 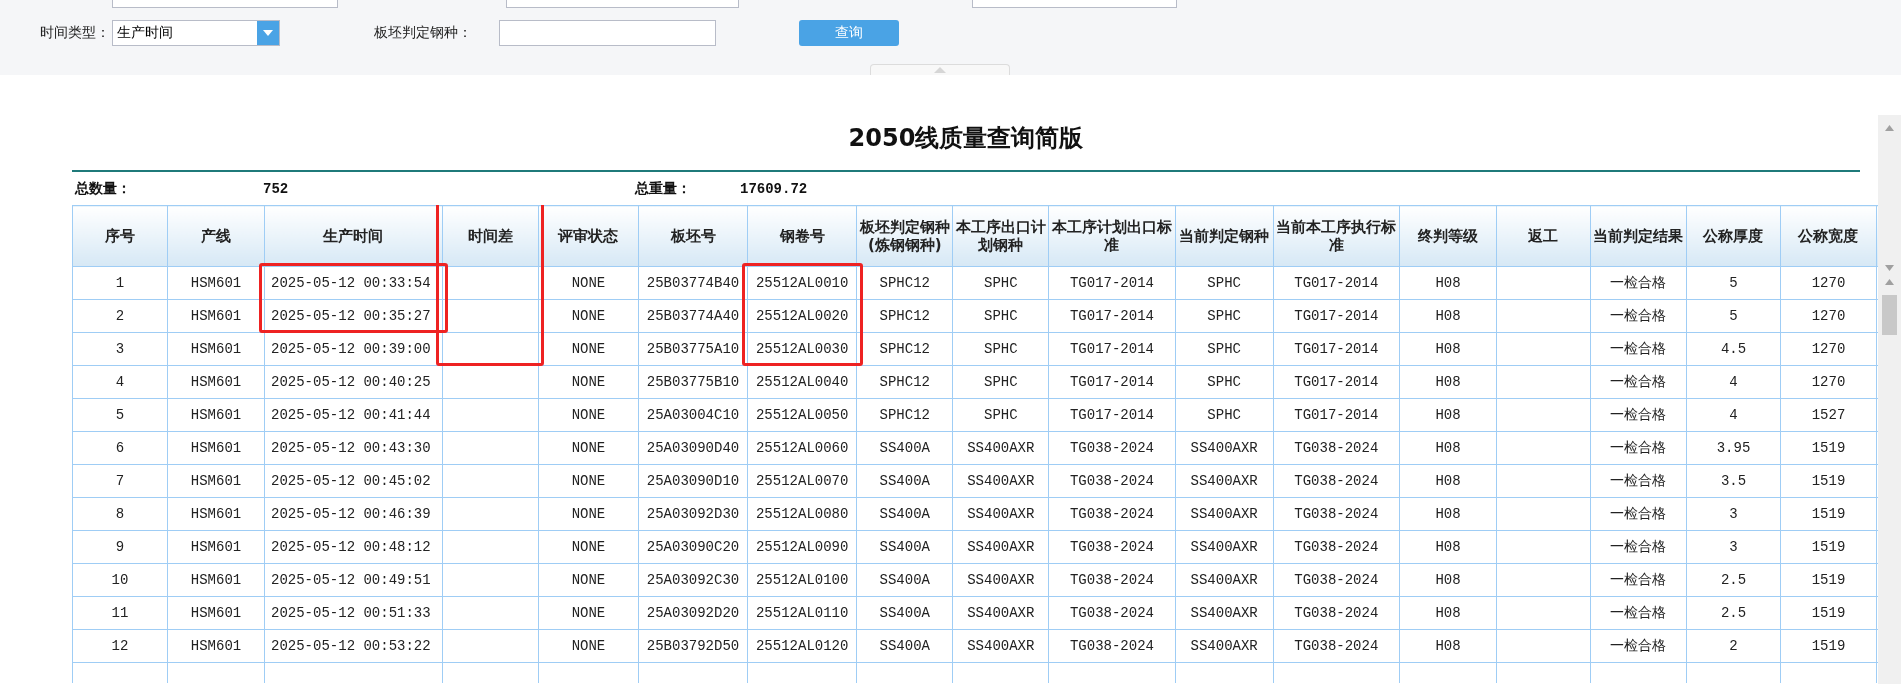 I want to click on time-type-dropdown: 生产时间, so click(x=196, y=33).